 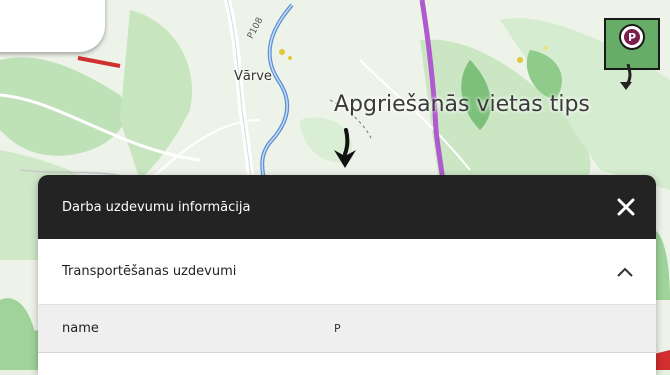 What do you see at coordinates (253, 76) in the screenshot?
I see `place-label: Vārve` at bounding box center [253, 76].